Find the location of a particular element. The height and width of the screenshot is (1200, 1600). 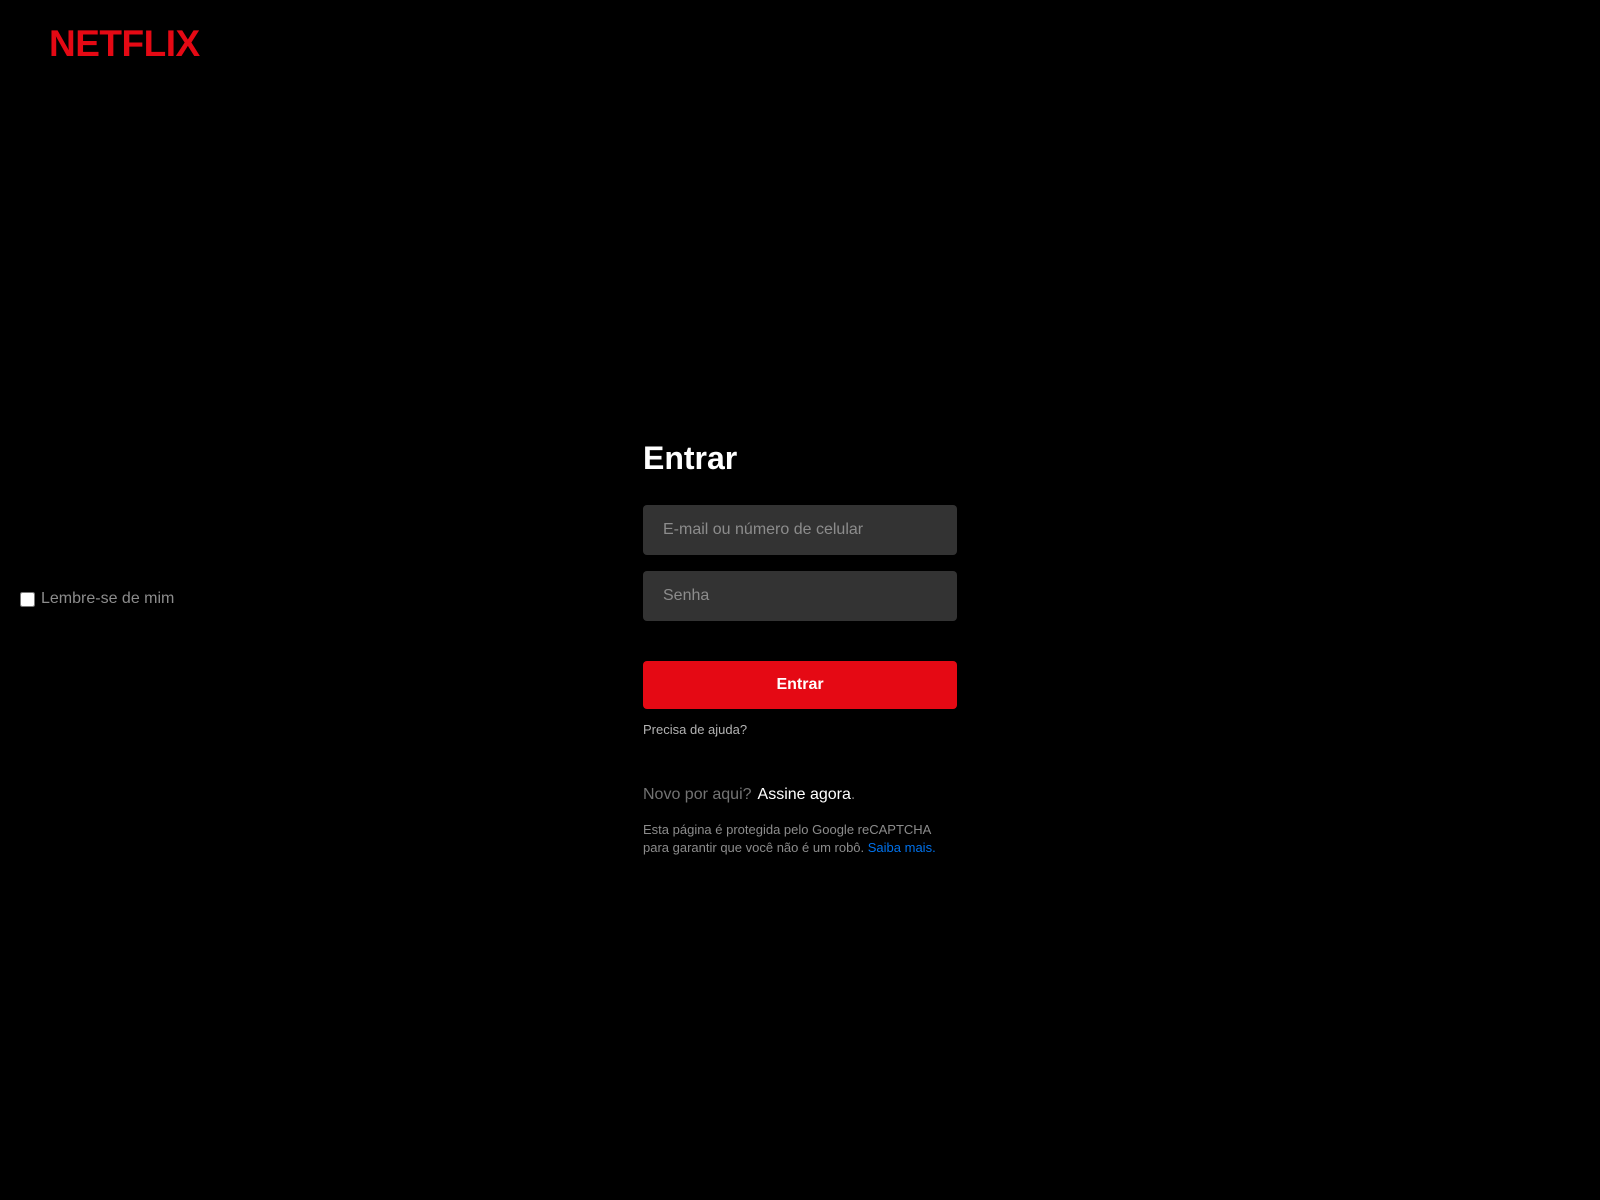

password-input is located at coordinates (800, 595).